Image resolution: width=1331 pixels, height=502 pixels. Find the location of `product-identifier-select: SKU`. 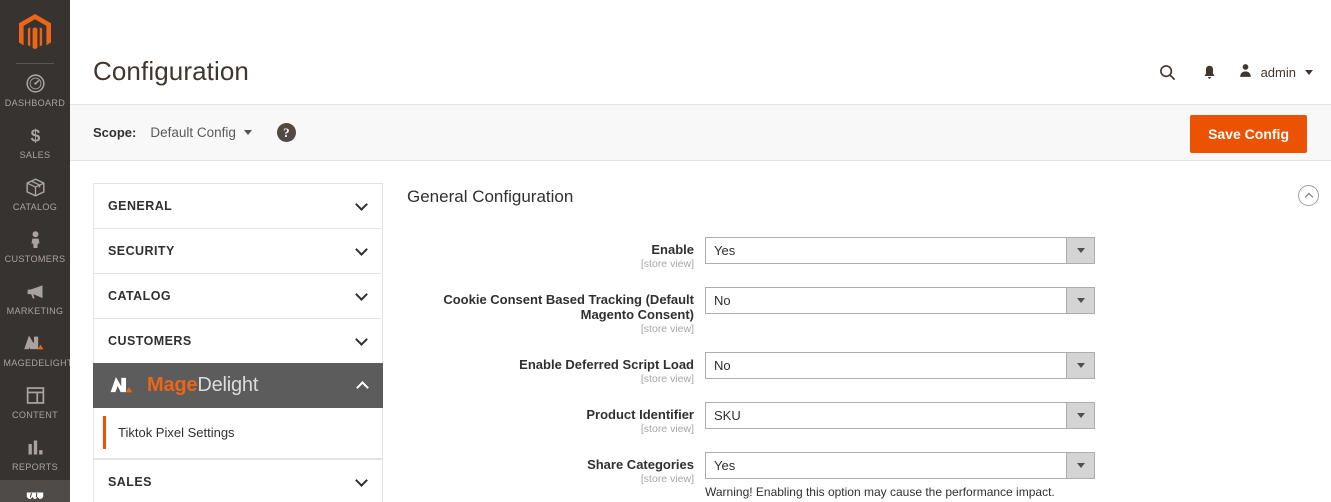

product-identifier-select: SKU is located at coordinates (900, 415).